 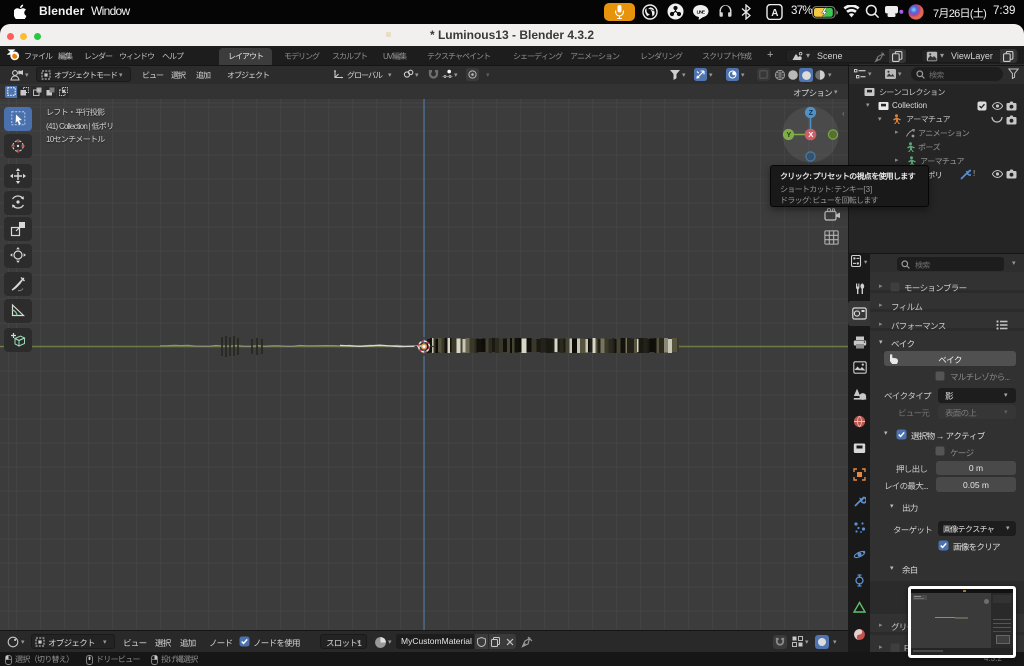 What do you see at coordinates (774, 13) in the screenshot?
I see `svg-text: A` at bounding box center [774, 13].